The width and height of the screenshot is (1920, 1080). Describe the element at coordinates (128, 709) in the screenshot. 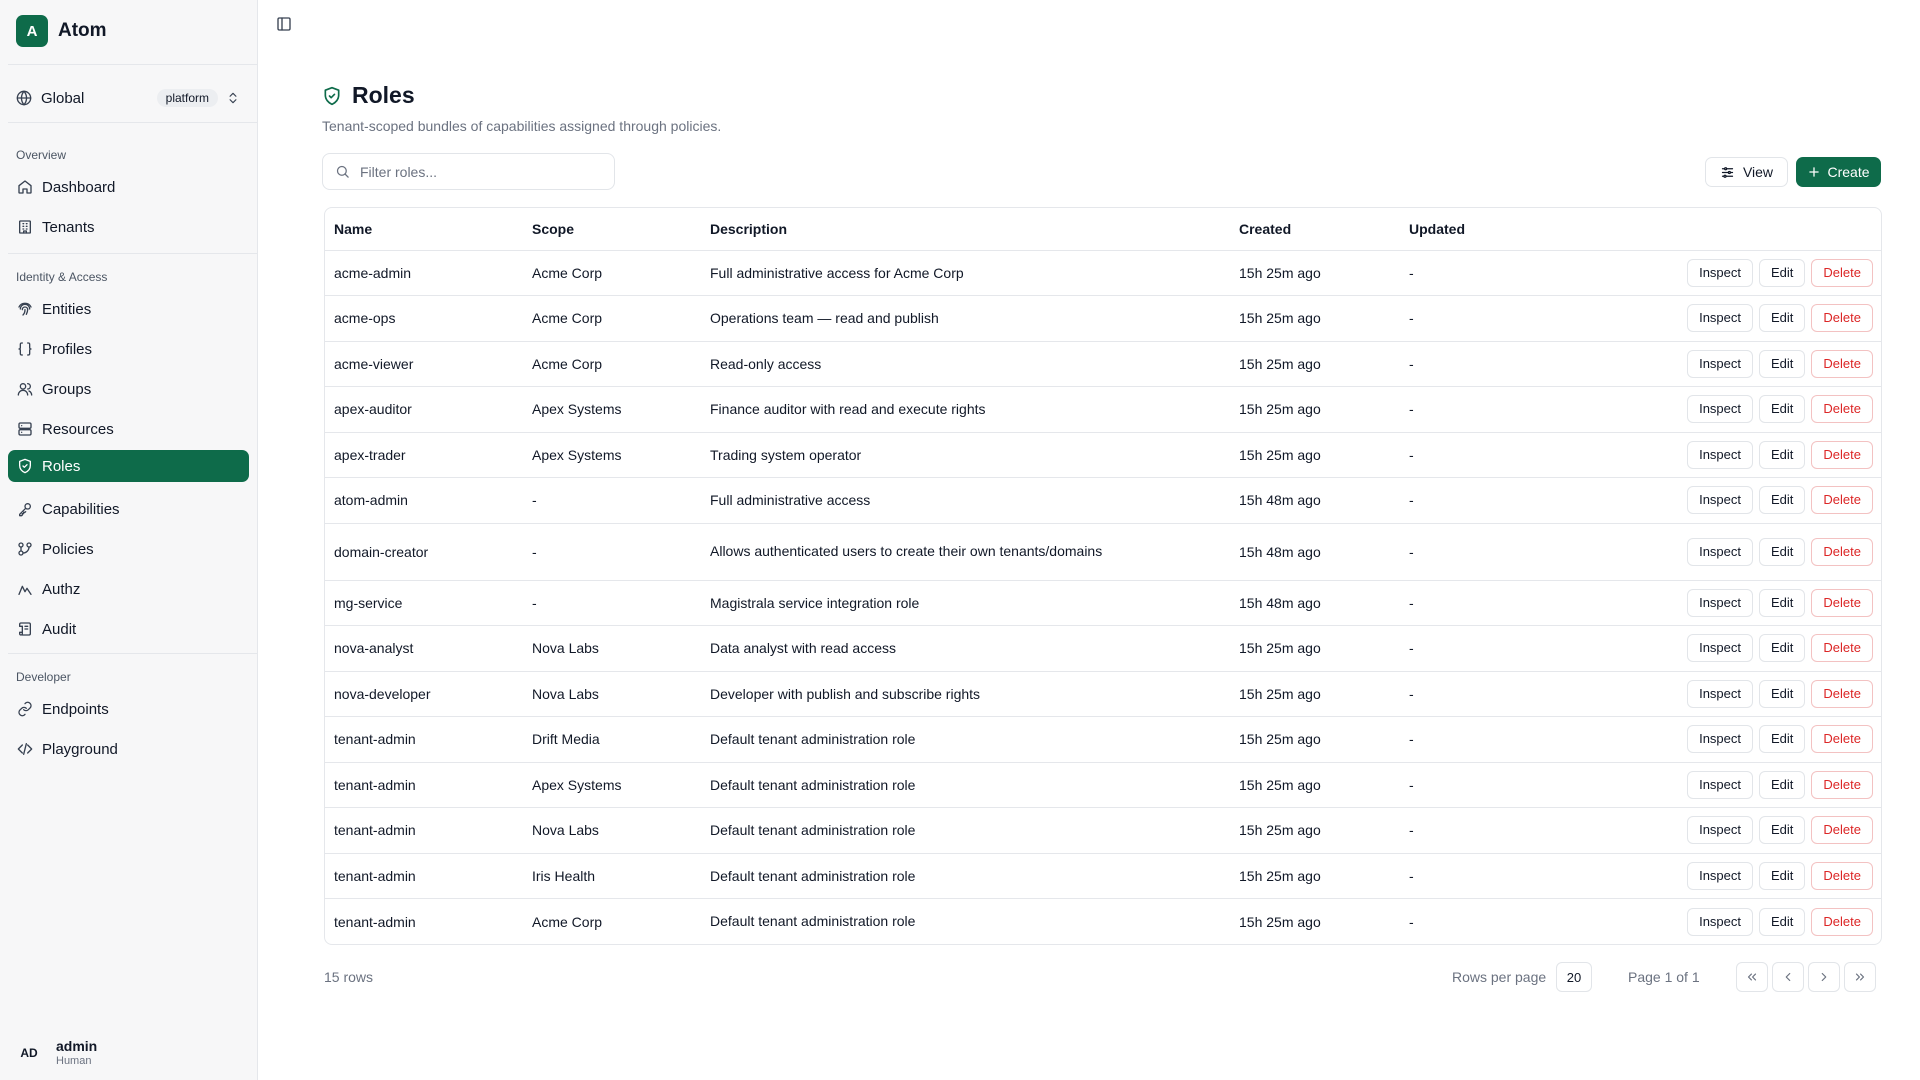

I see `sidebar-item-endpoints: Endpoints` at that location.